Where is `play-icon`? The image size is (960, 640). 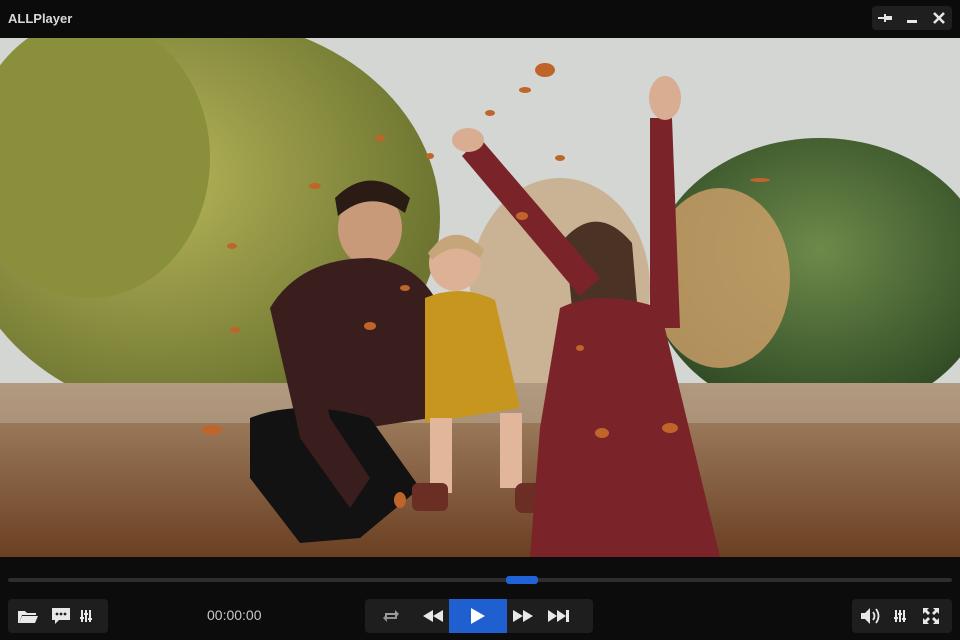
play-icon is located at coordinates (478, 616).